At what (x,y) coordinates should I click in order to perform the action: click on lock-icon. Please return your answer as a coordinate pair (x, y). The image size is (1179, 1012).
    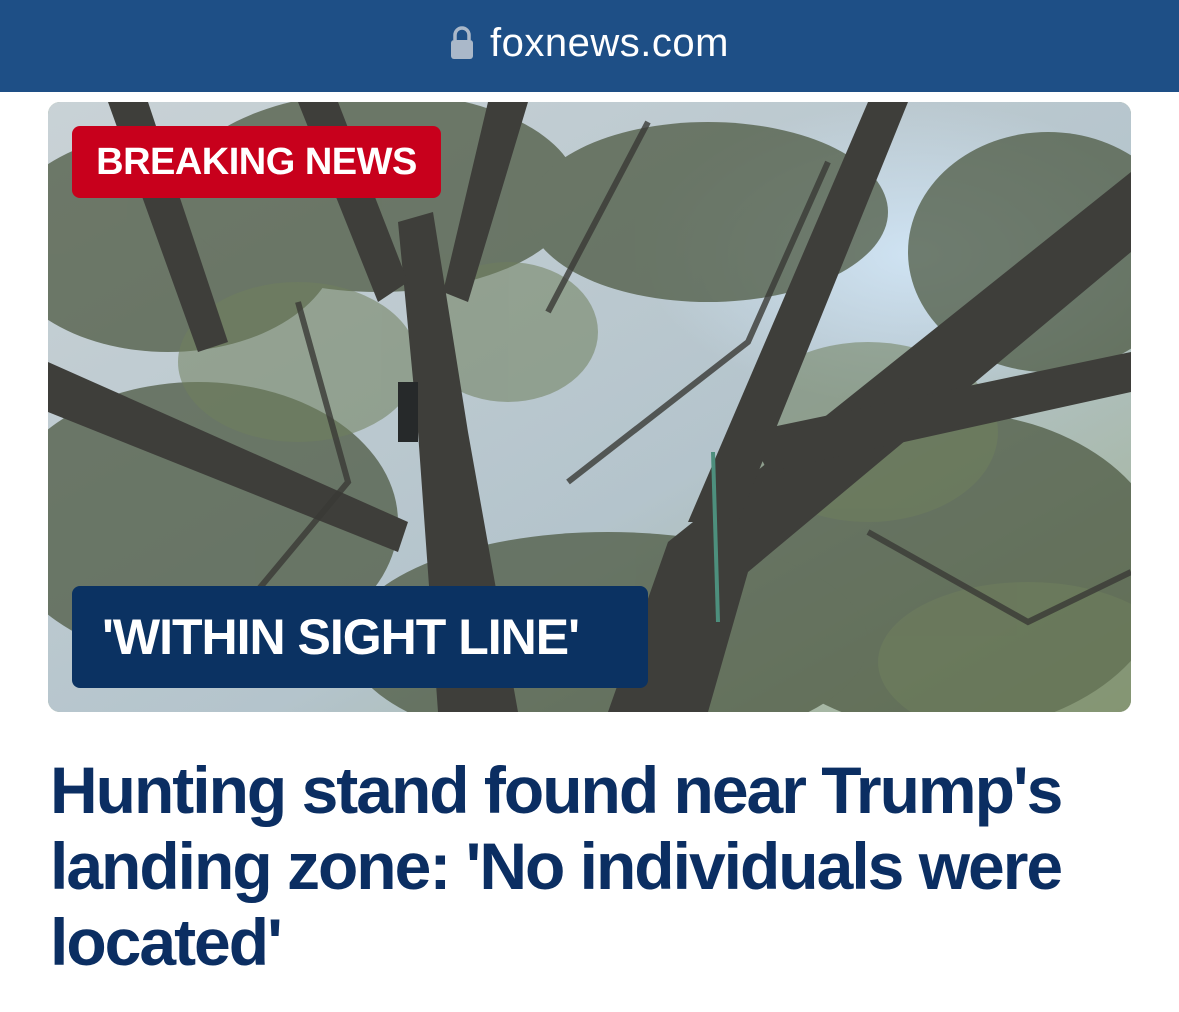
    Looking at the image, I should click on (462, 42).